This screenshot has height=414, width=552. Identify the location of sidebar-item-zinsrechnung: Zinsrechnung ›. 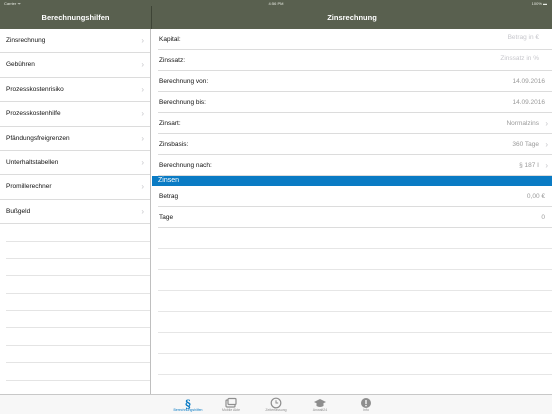
(75, 41).